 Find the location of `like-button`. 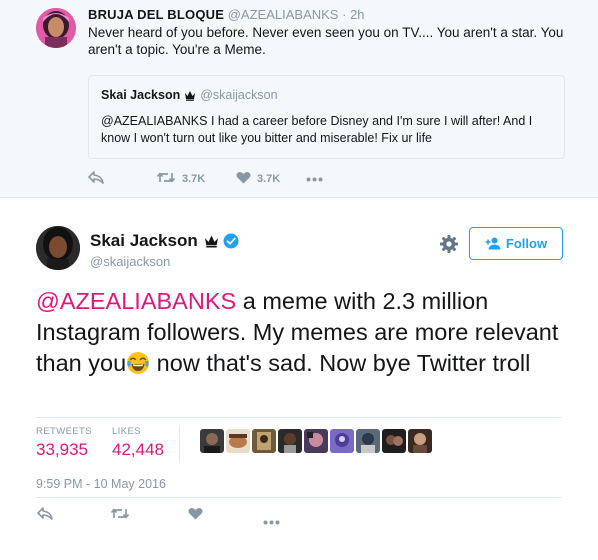

like-button is located at coordinates (195, 516).